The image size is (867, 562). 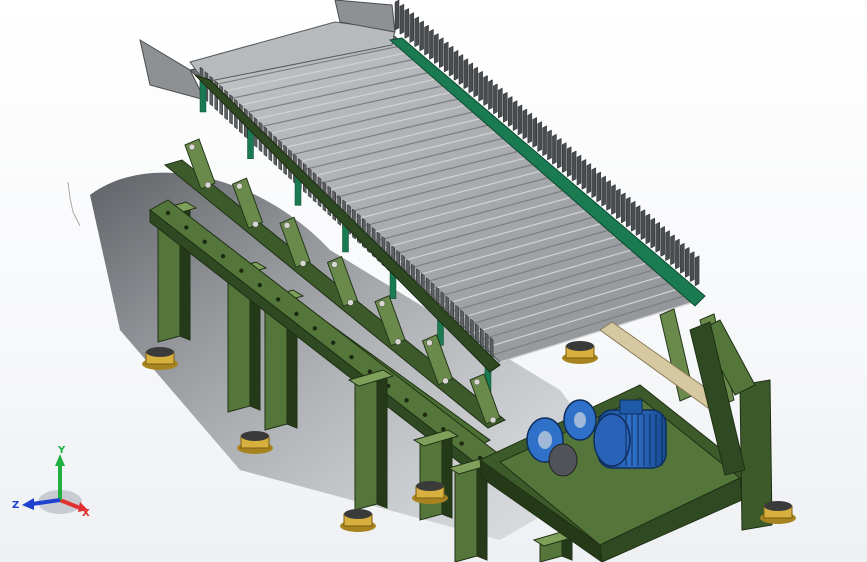 What do you see at coordinates (580, 420) in the screenshot?
I see `pulley-right-hub` at bounding box center [580, 420].